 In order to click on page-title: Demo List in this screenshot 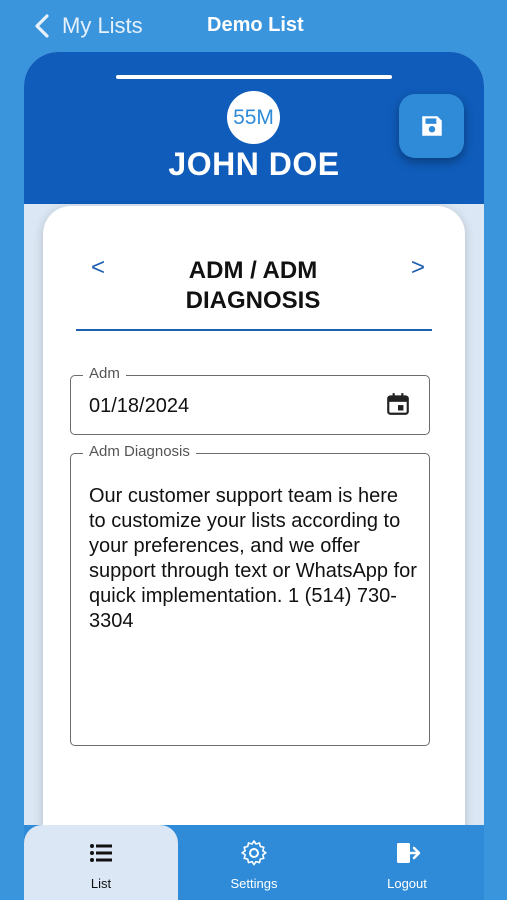, I will do `click(255, 25)`.